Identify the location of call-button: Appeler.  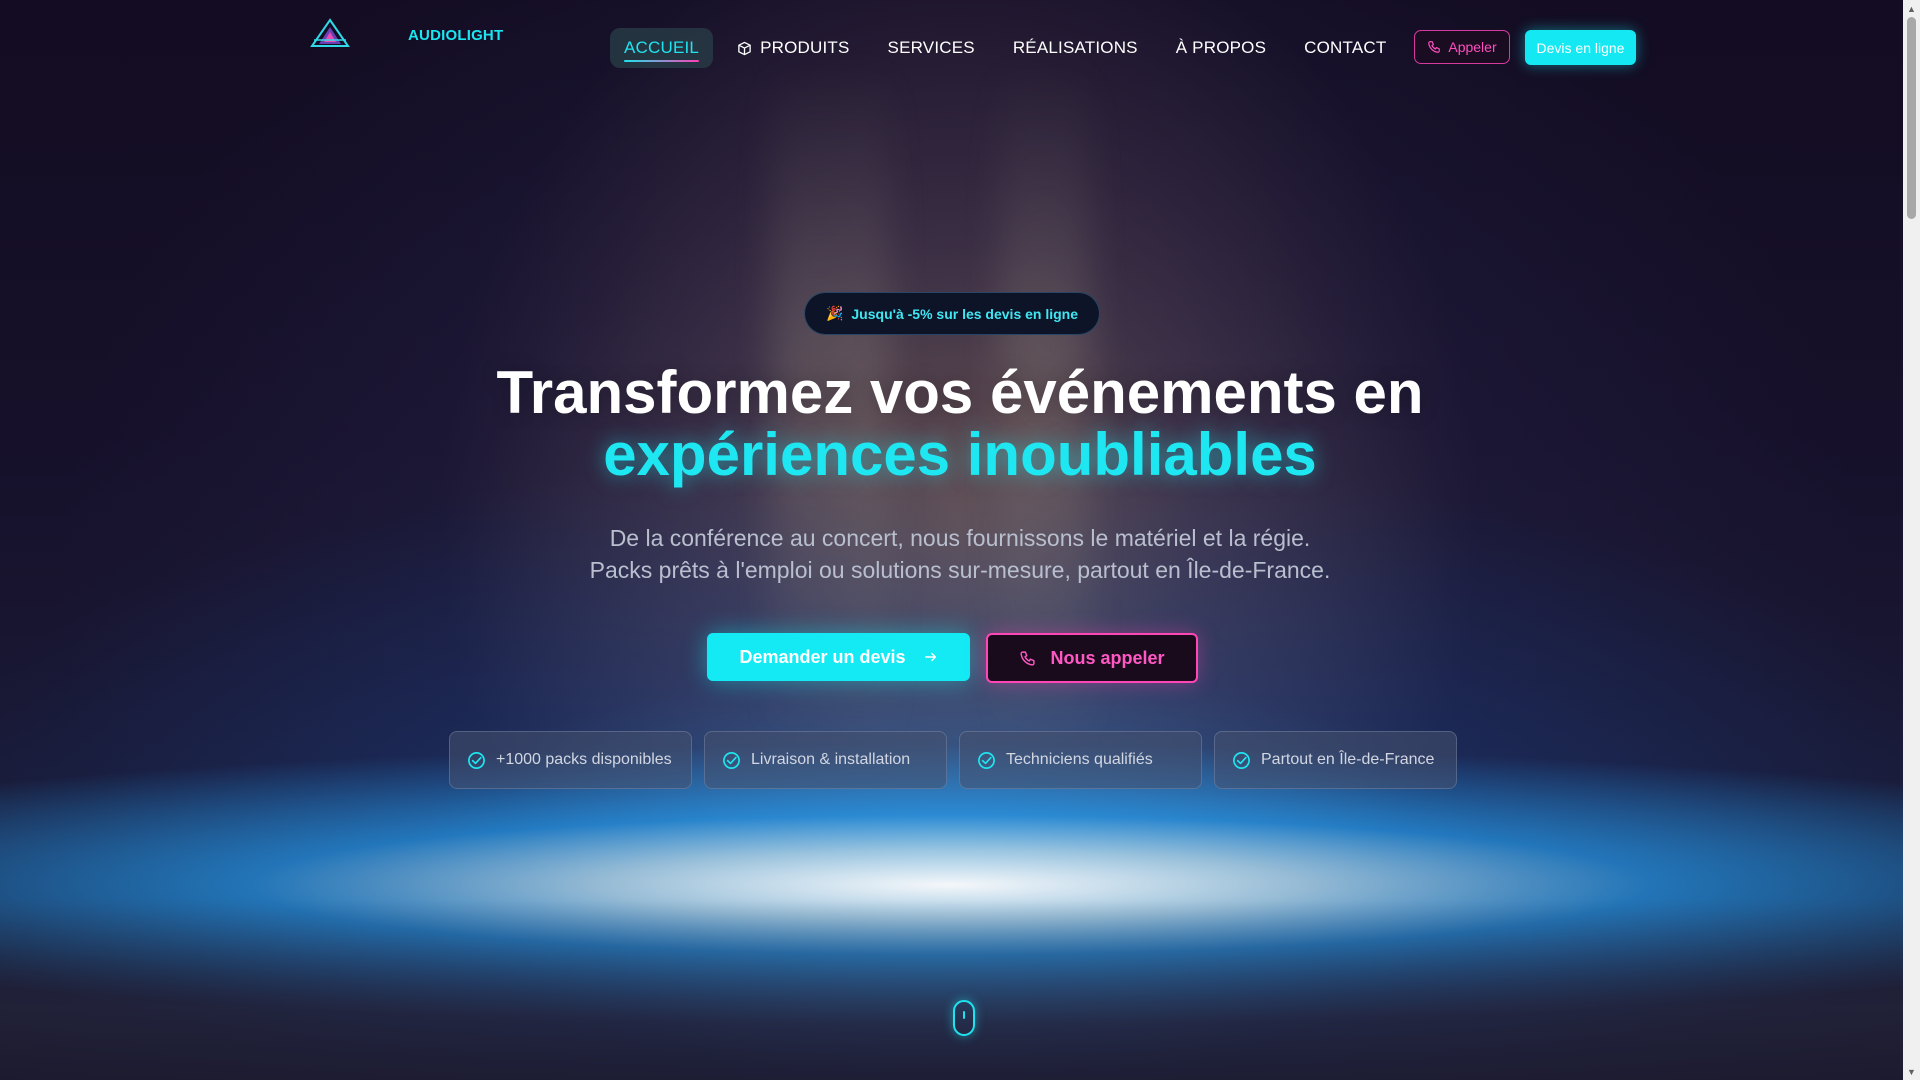
(1462, 47).